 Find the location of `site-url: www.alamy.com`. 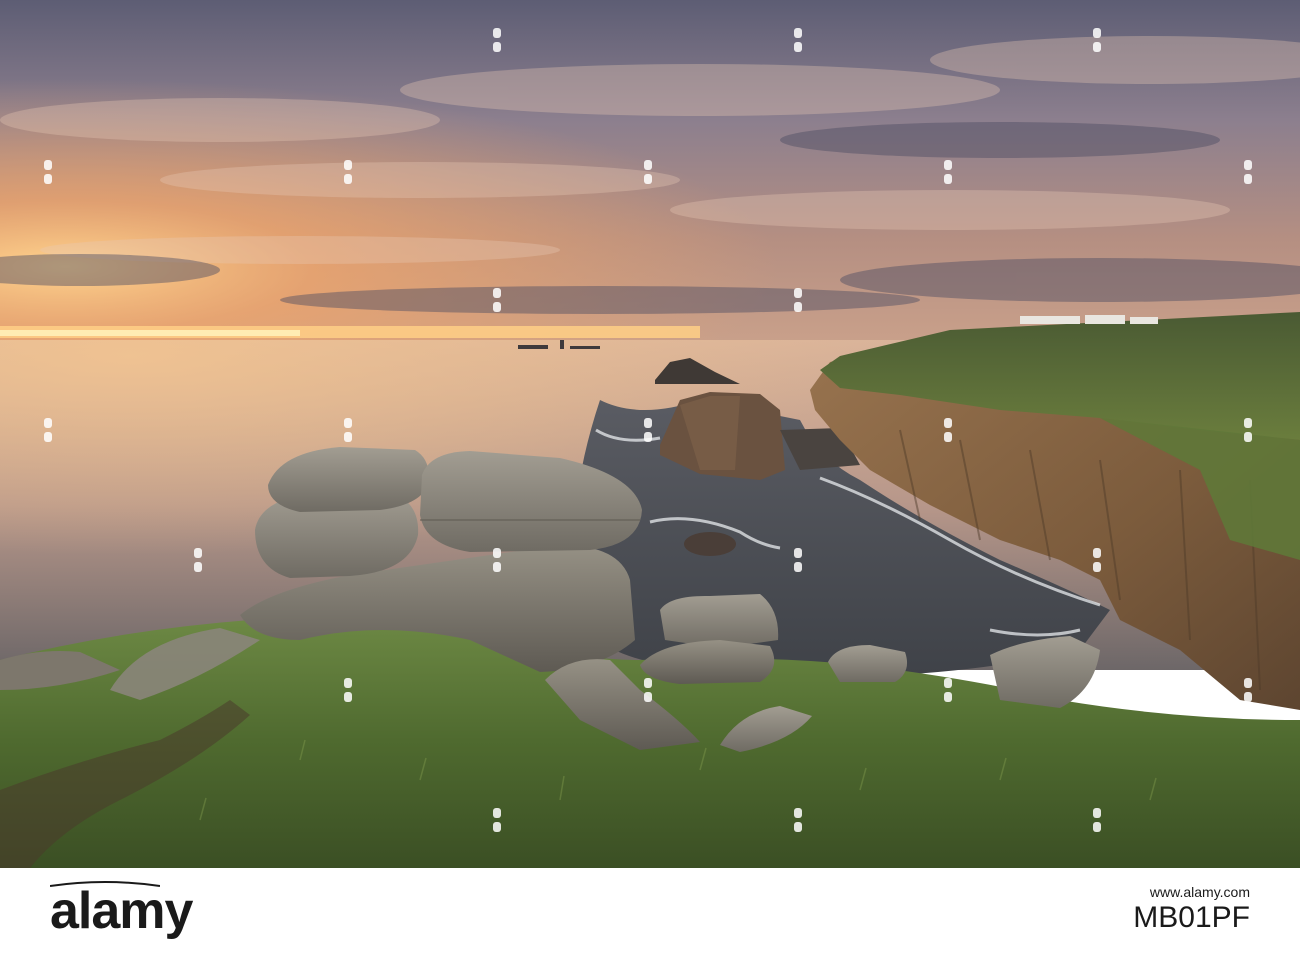

site-url: www.alamy.com is located at coordinates (1199, 892).